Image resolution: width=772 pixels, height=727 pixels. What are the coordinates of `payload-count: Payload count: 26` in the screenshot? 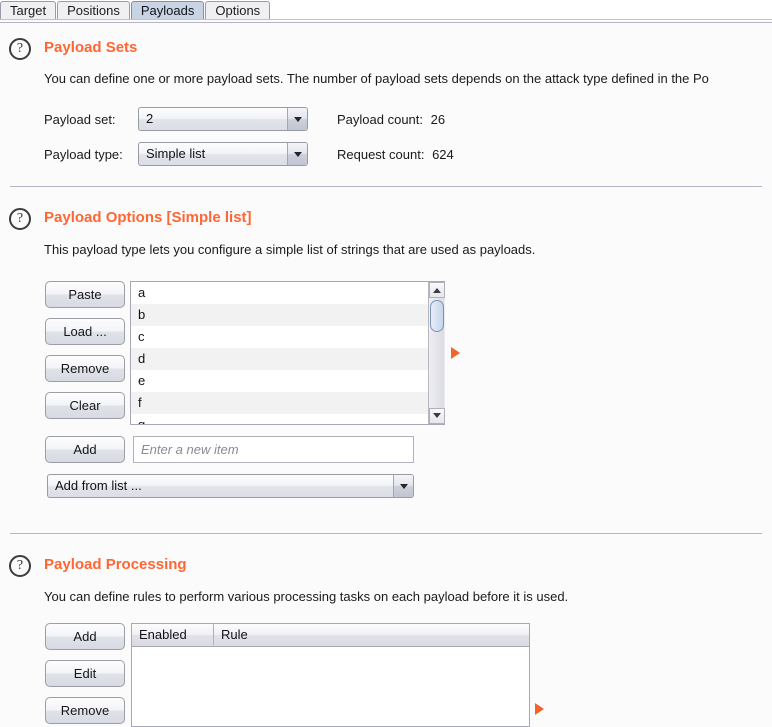 It's located at (391, 119).